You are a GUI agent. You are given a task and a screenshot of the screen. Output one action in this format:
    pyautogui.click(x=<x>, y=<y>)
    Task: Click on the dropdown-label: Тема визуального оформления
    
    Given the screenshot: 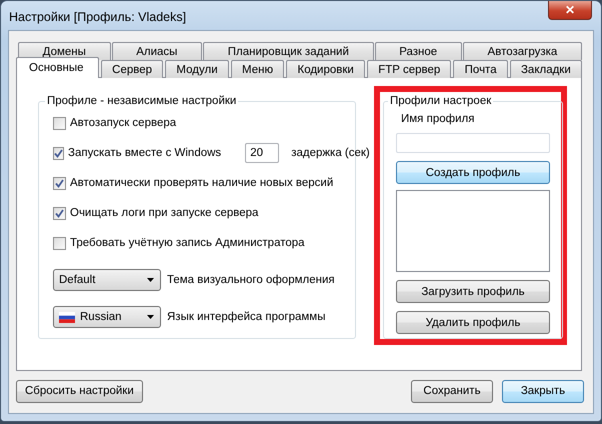 What is the action you would take?
    pyautogui.click(x=251, y=280)
    